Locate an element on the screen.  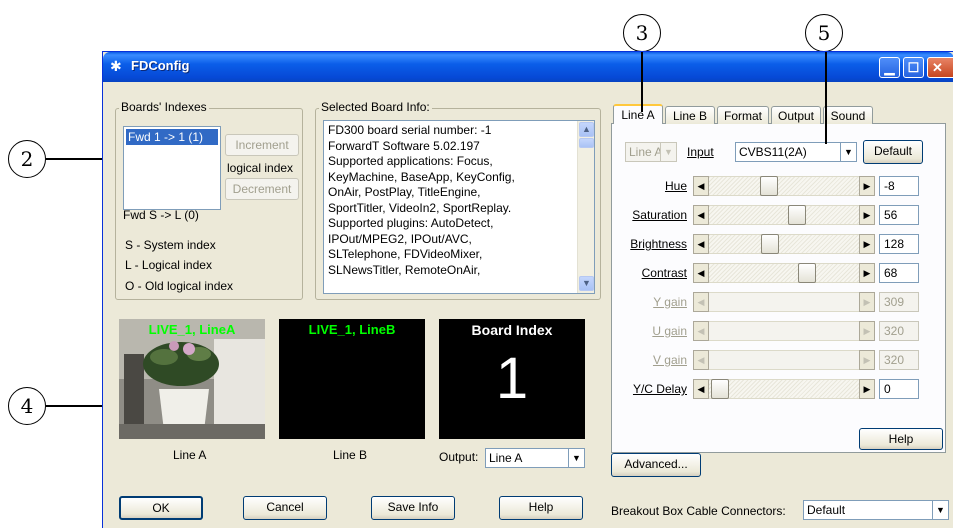
board-index-preview: Board Index 1 is located at coordinates (512, 379).